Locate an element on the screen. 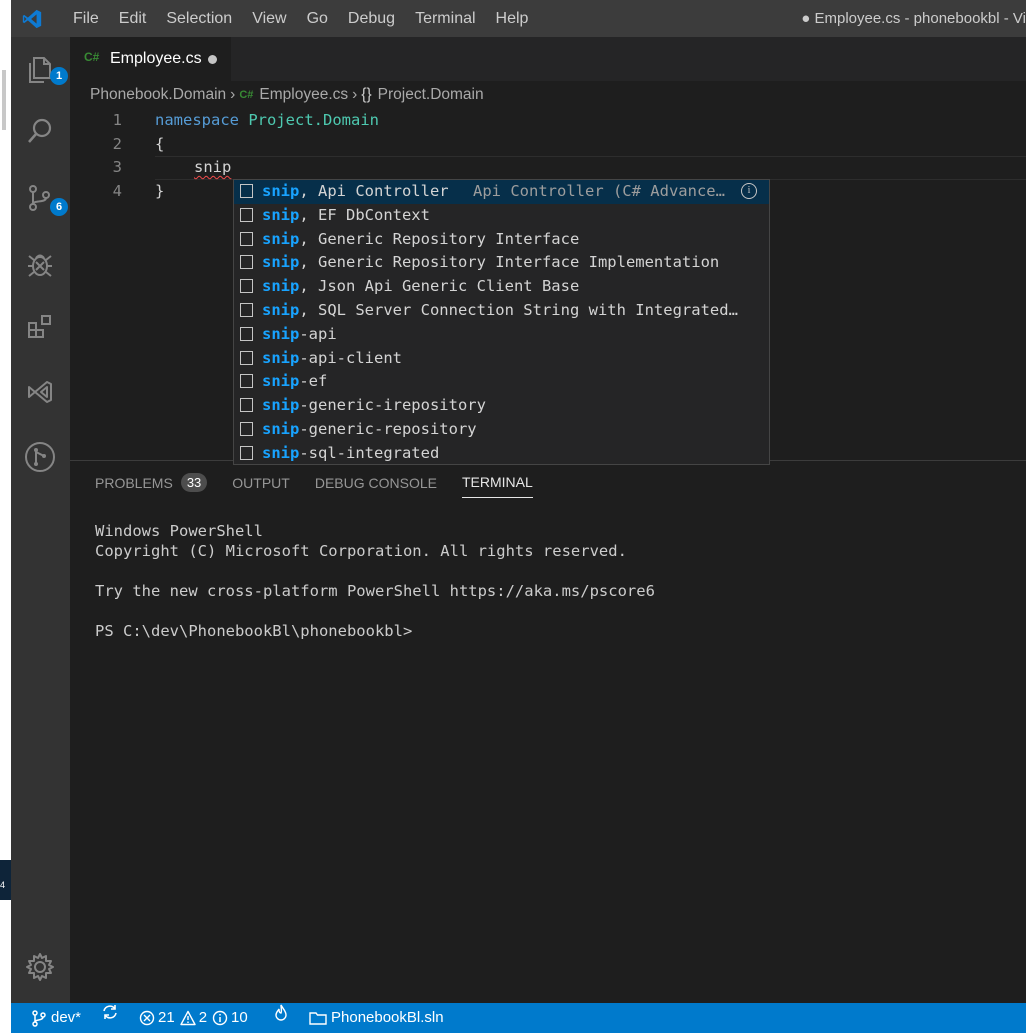 This screenshot has height=1033, width=1026. source-control-button: 6 is located at coordinates (44, 198).